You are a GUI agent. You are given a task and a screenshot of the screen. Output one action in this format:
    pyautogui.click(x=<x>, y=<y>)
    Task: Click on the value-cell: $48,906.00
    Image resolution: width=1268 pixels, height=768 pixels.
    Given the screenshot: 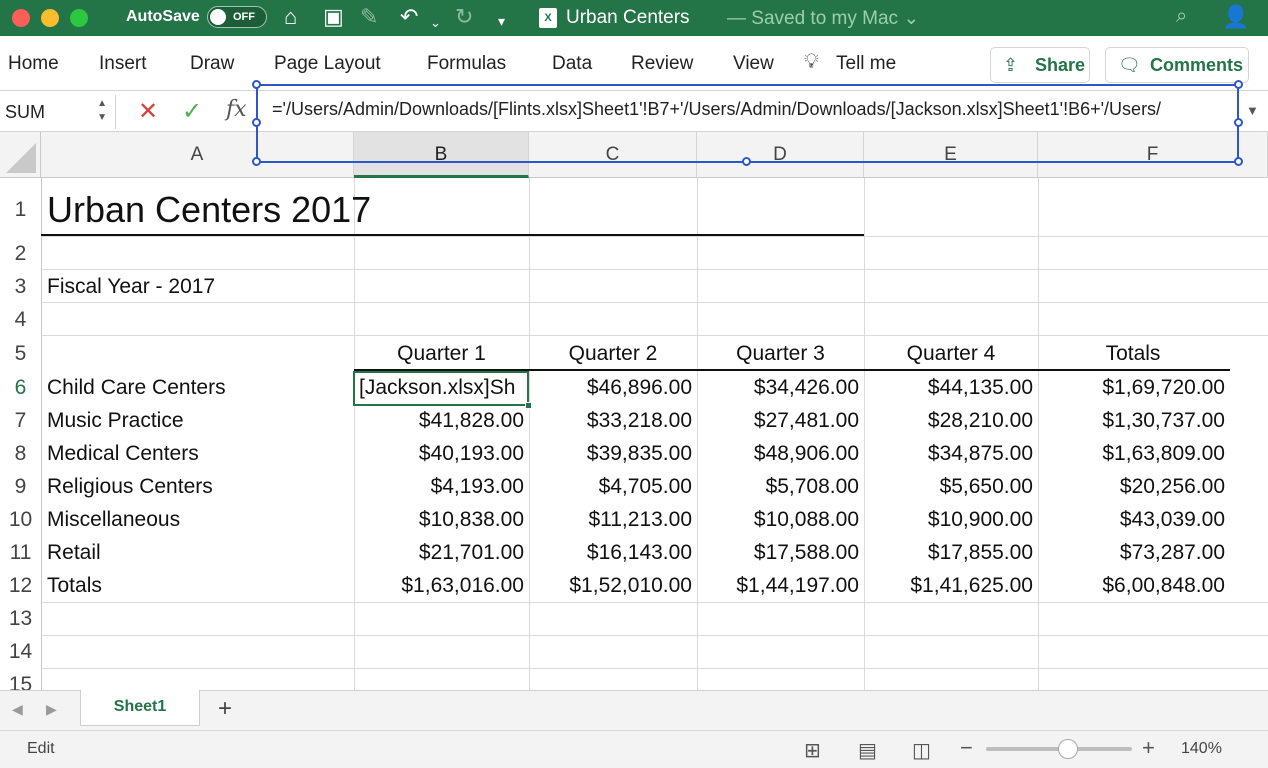 What is the action you would take?
    pyautogui.click(x=780, y=453)
    